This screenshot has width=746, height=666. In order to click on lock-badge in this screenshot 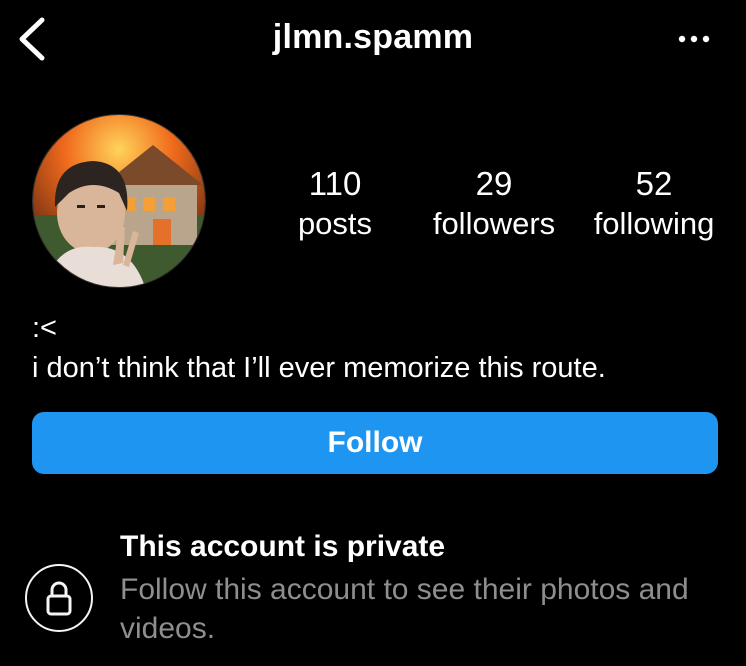, I will do `click(59, 598)`.